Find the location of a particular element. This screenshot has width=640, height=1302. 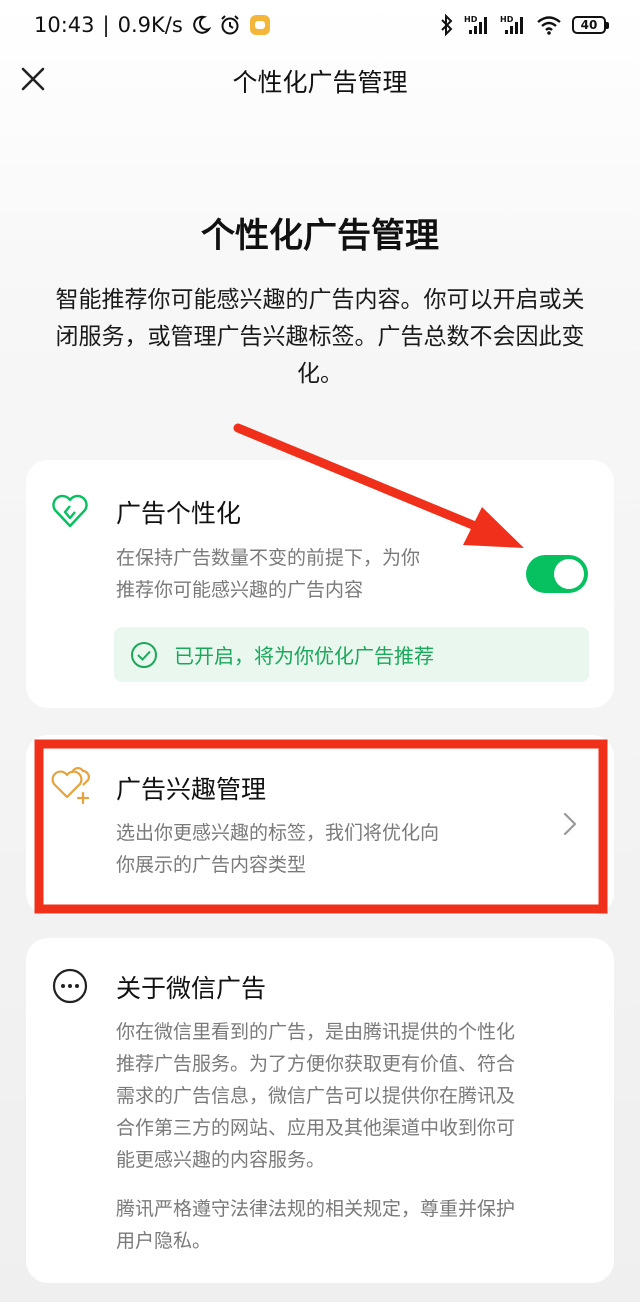

close-icon is located at coordinates (33, 79).